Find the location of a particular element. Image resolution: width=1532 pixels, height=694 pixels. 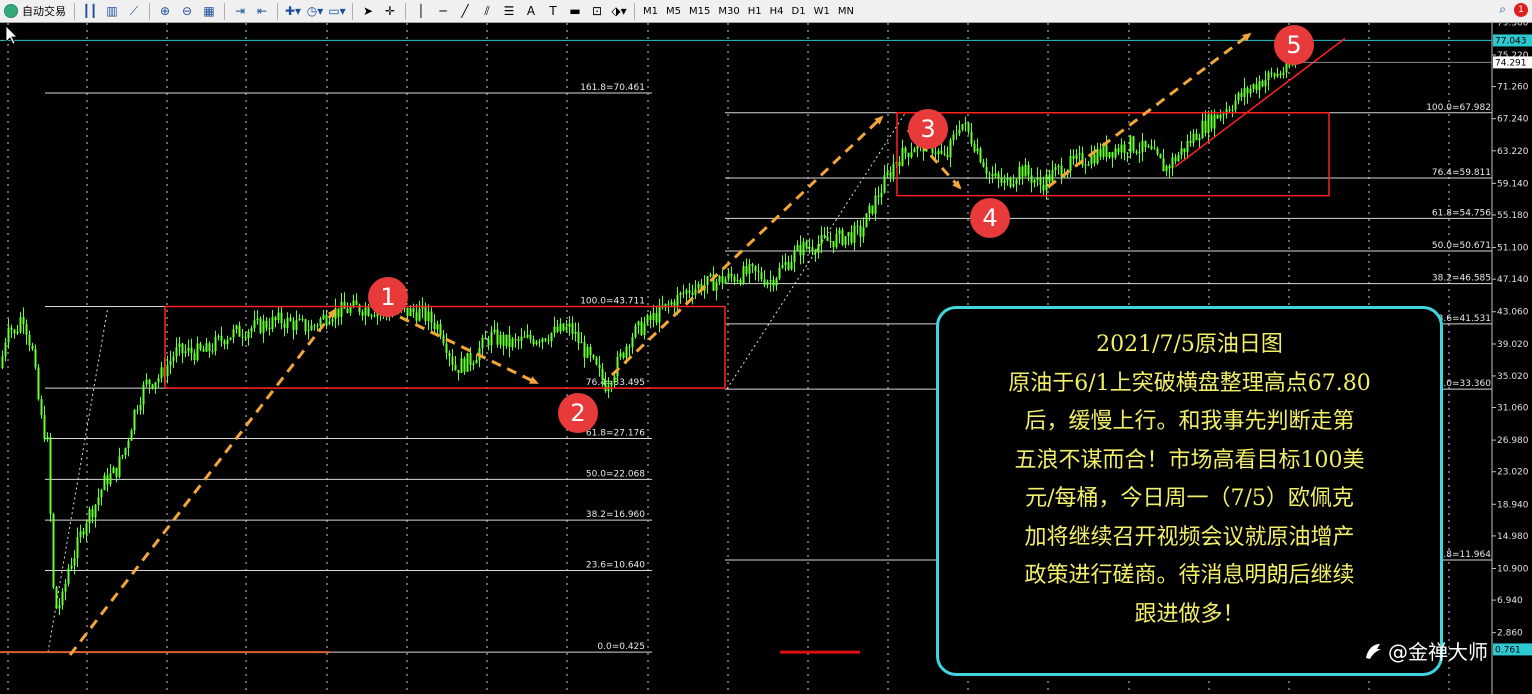

line-chart-icon: ⟋ is located at coordinates (134, 11).